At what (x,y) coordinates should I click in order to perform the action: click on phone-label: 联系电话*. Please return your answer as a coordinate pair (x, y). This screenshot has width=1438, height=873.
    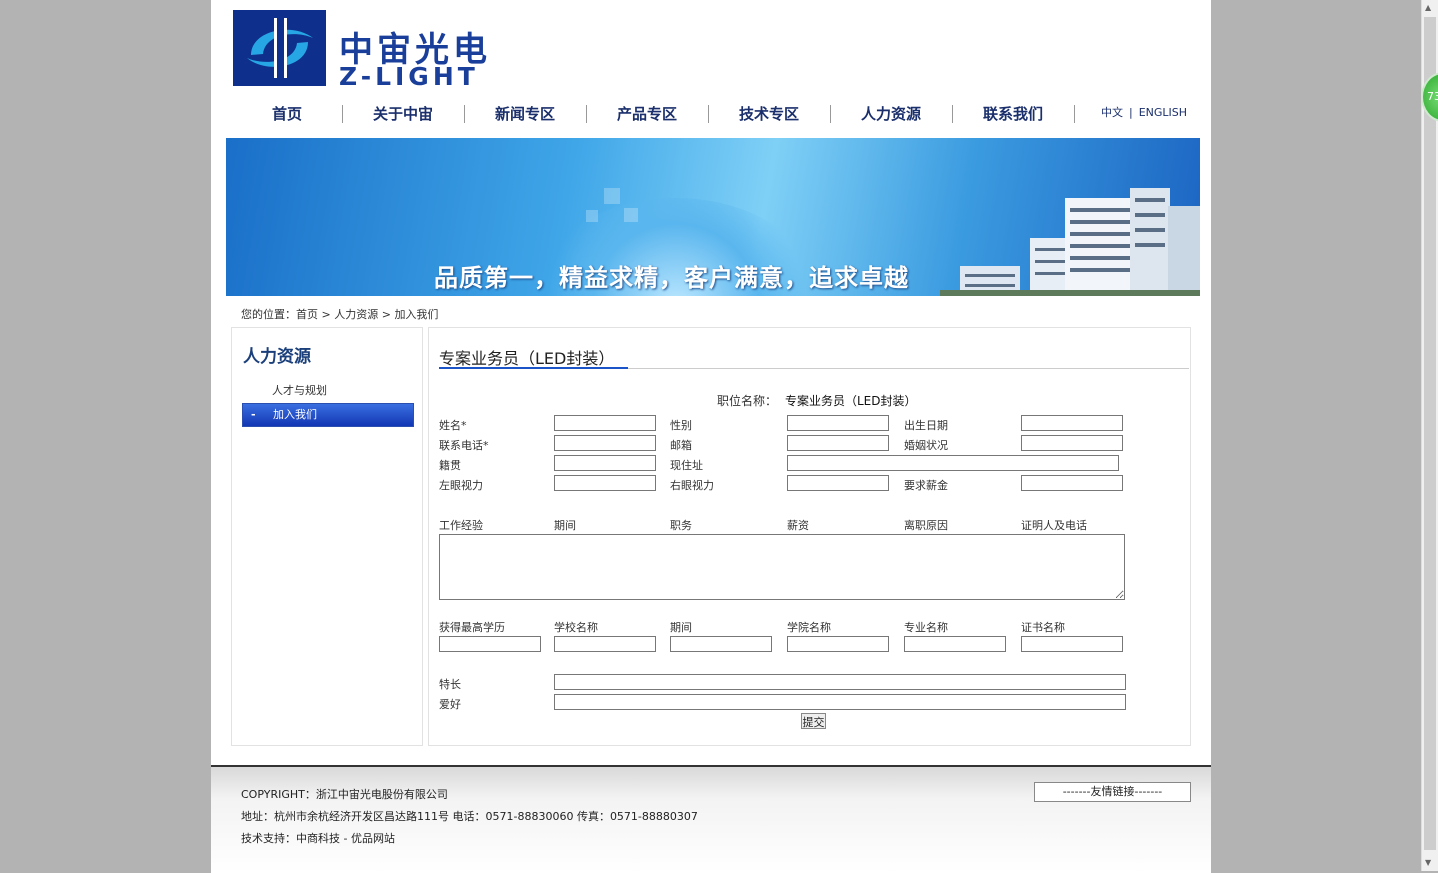
    Looking at the image, I should click on (464, 445).